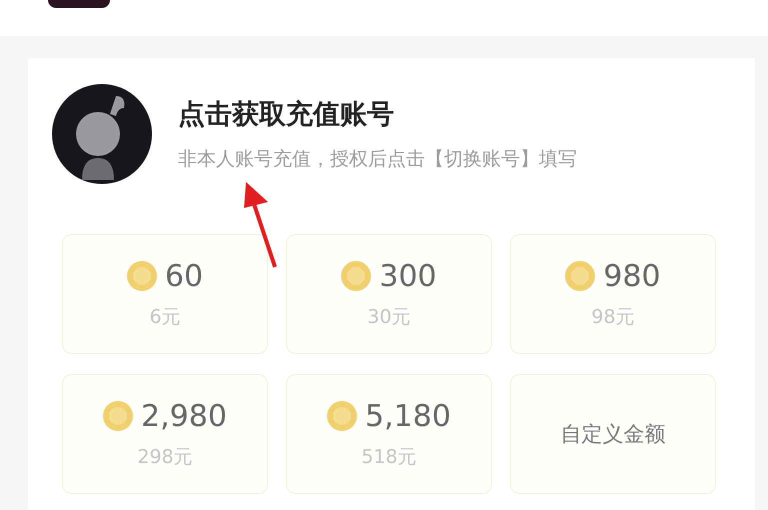 Image resolution: width=768 pixels, height=510 pixels. Describe the element at coordinates (102, 134) in the screenshot. I see `avatar-icon` at that location.